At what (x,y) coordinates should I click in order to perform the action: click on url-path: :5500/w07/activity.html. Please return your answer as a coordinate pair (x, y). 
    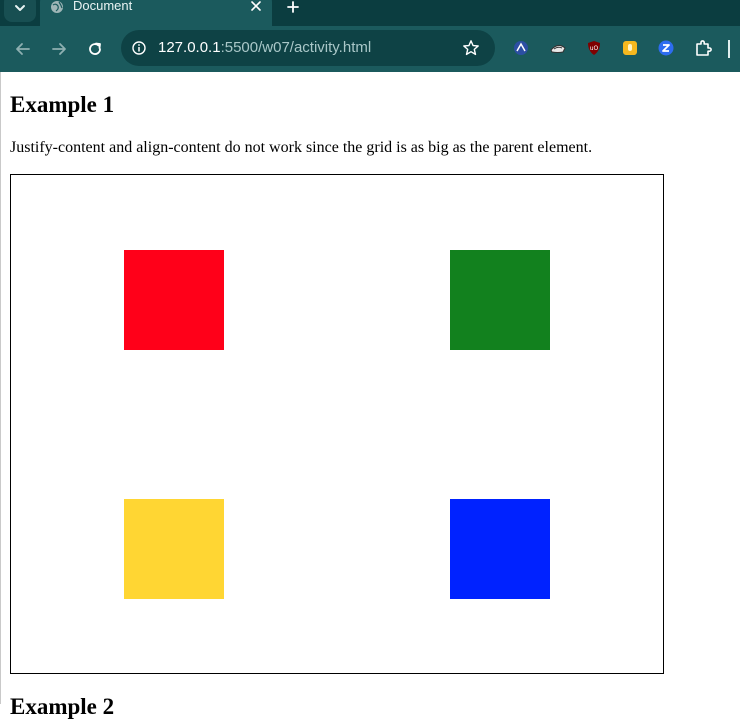
    Looking at the image, I should click on (296, 47).